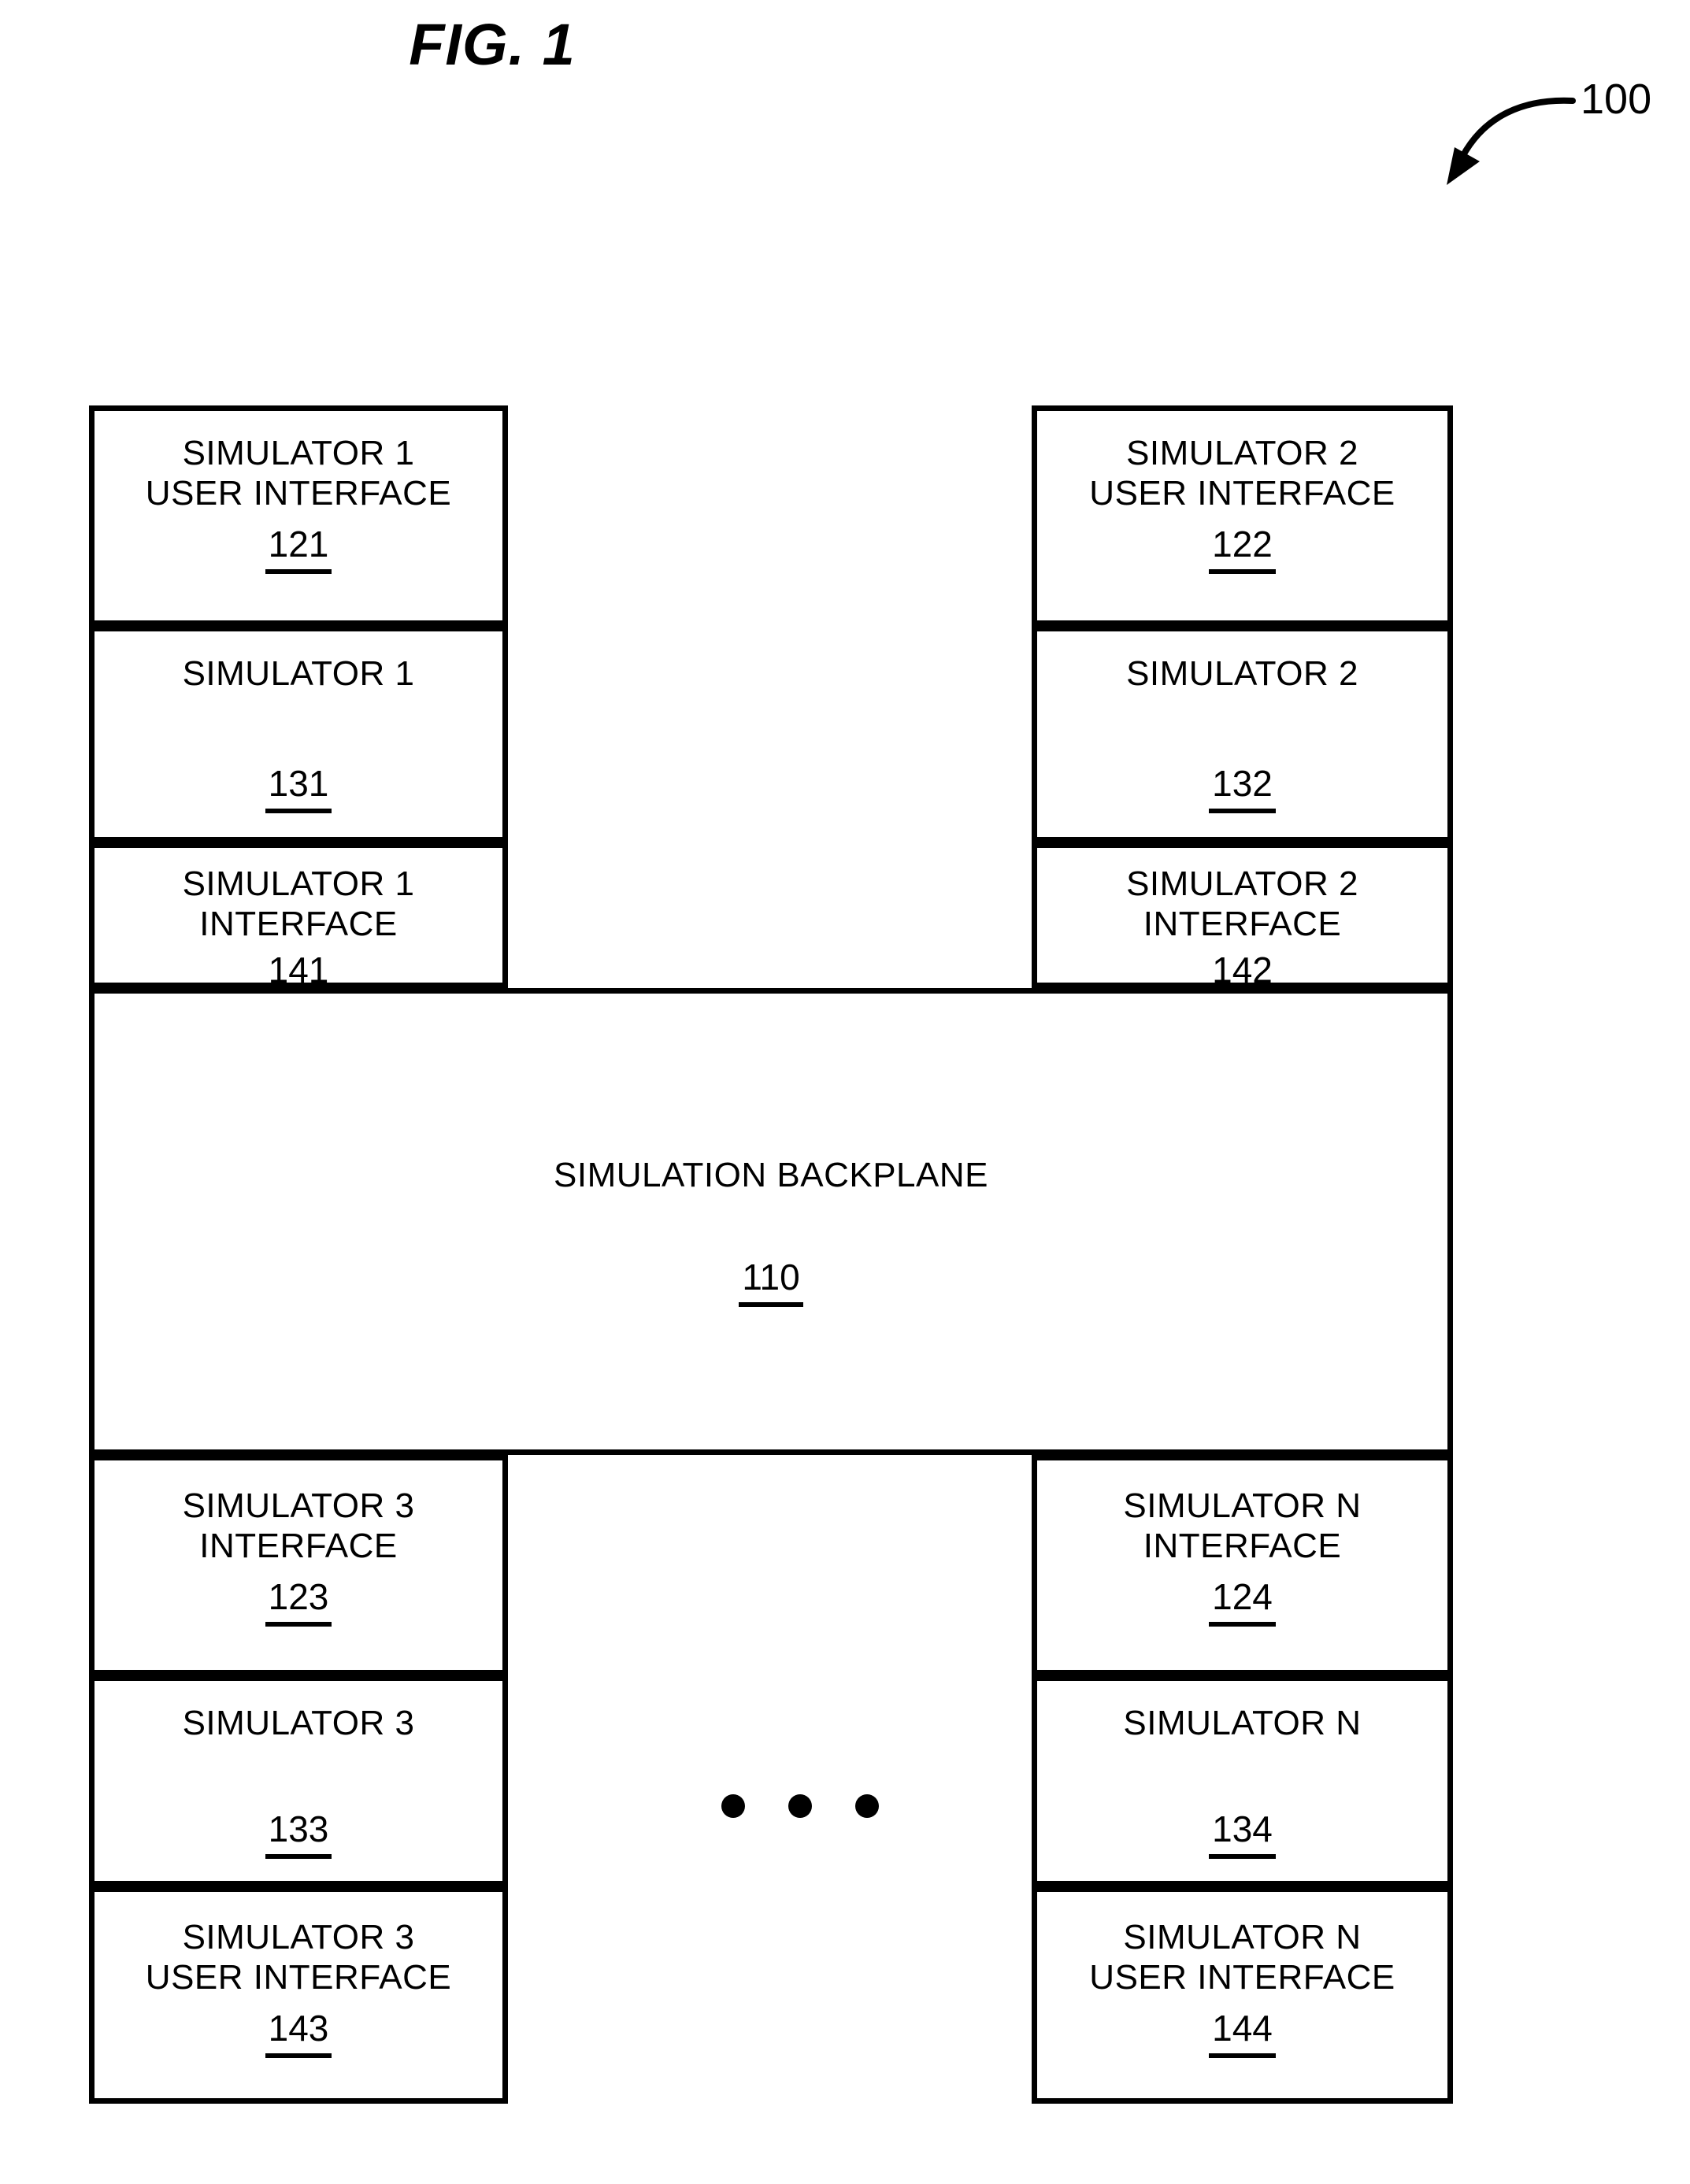 The image size is (1690, 2184). I want to click on block-numeral: 121, so click(298, 549).